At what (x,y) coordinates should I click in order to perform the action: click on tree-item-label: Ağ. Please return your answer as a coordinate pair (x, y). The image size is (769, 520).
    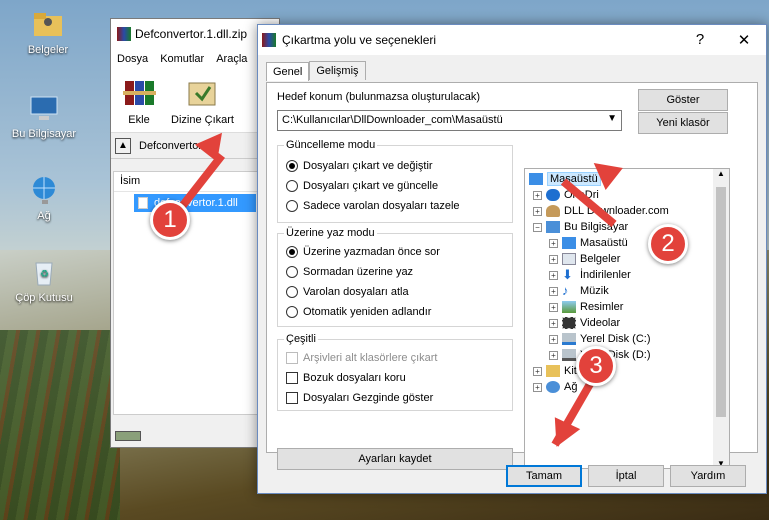
    Looking at the image, I should click on (571, 387).